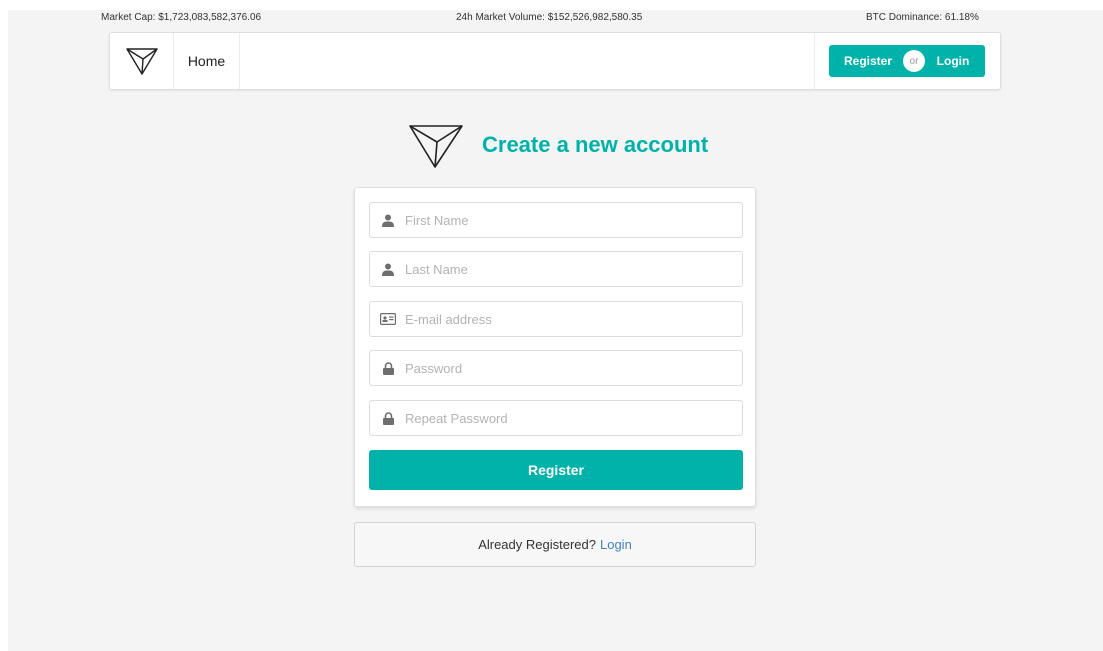 The width and height of the screenshot is (1103, 651). What do you see at coordinates (207, 61) in the screenshot?
I see `nav-home-link: Home` at bounding box center [207, 61].